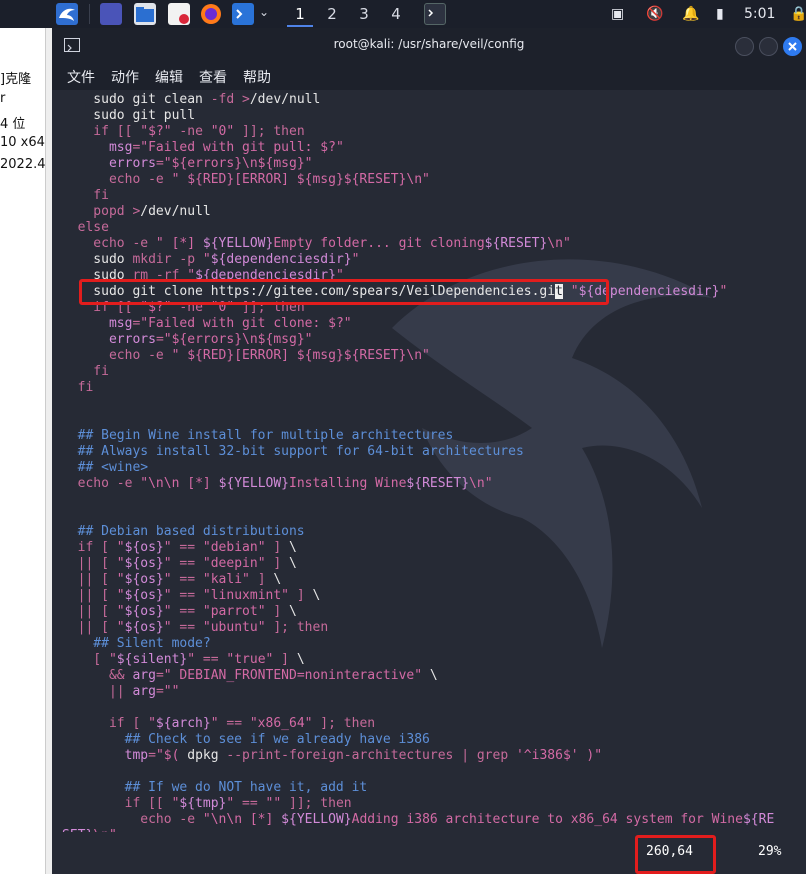 The height and width of the screenshot is (874, 806). What do you see at coordinates (226, 579) in the screenshot?
I see `code-token: "kali"` at bounding box center [226, 579].